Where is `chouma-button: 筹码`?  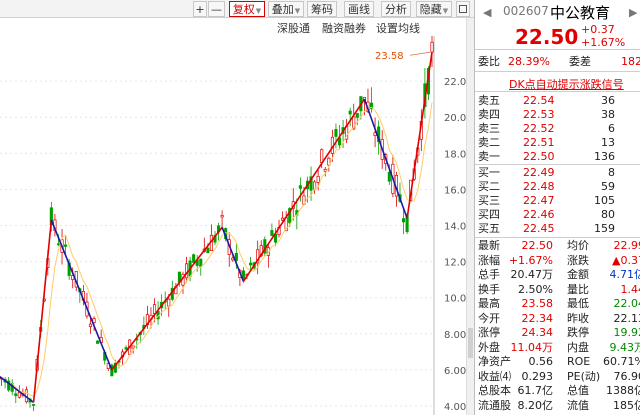 chouma-button: 筹码 is located at coordinates (322, 9).